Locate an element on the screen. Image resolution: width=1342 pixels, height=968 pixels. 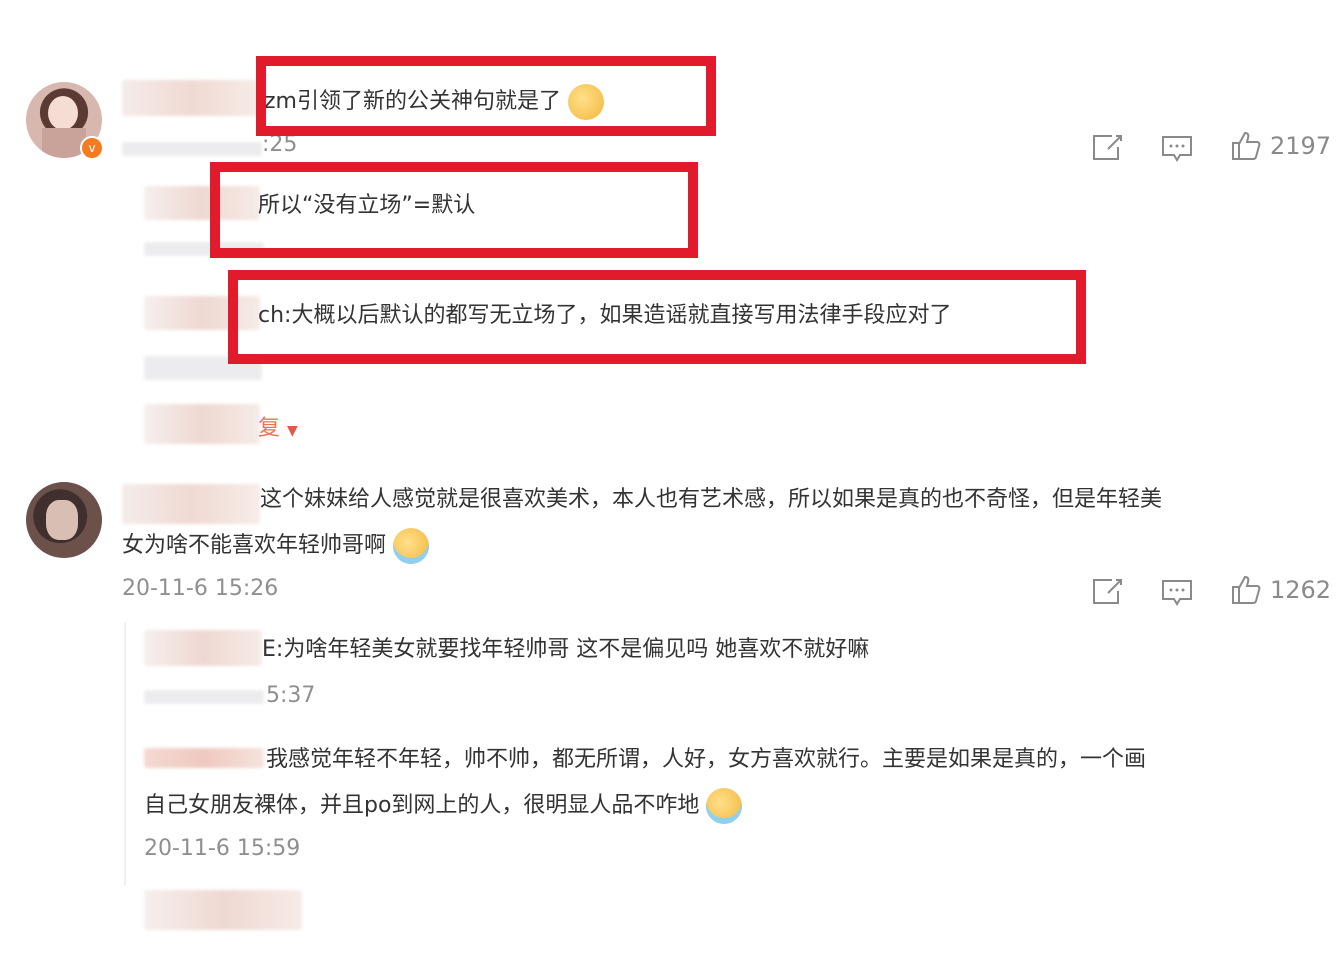
reply-time: 20-11-6 15:59 is located at coordinates (222, 848).